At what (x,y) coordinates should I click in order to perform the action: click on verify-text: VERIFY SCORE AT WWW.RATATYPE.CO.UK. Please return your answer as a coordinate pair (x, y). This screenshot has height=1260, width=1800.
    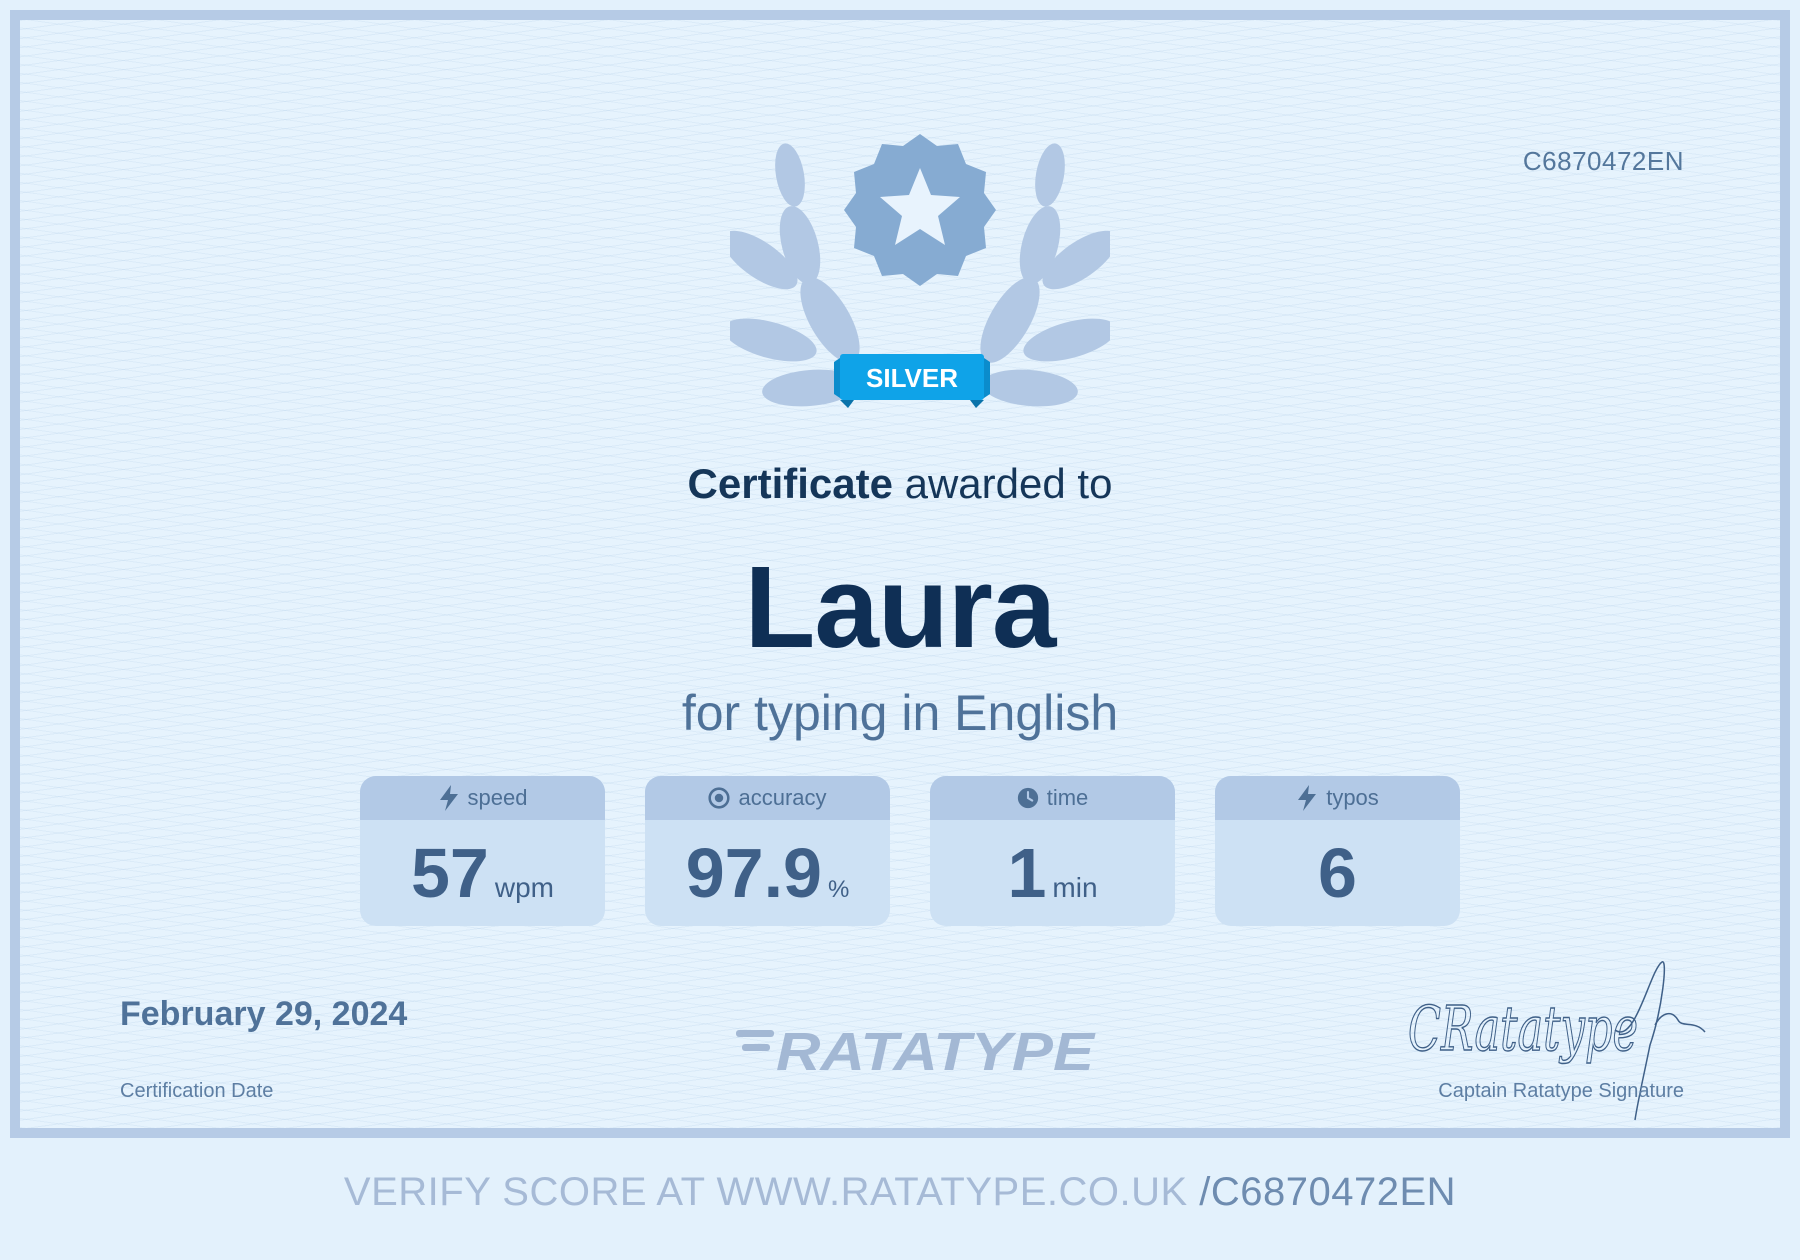
    Looking at the image, I should click on (771, 1192).